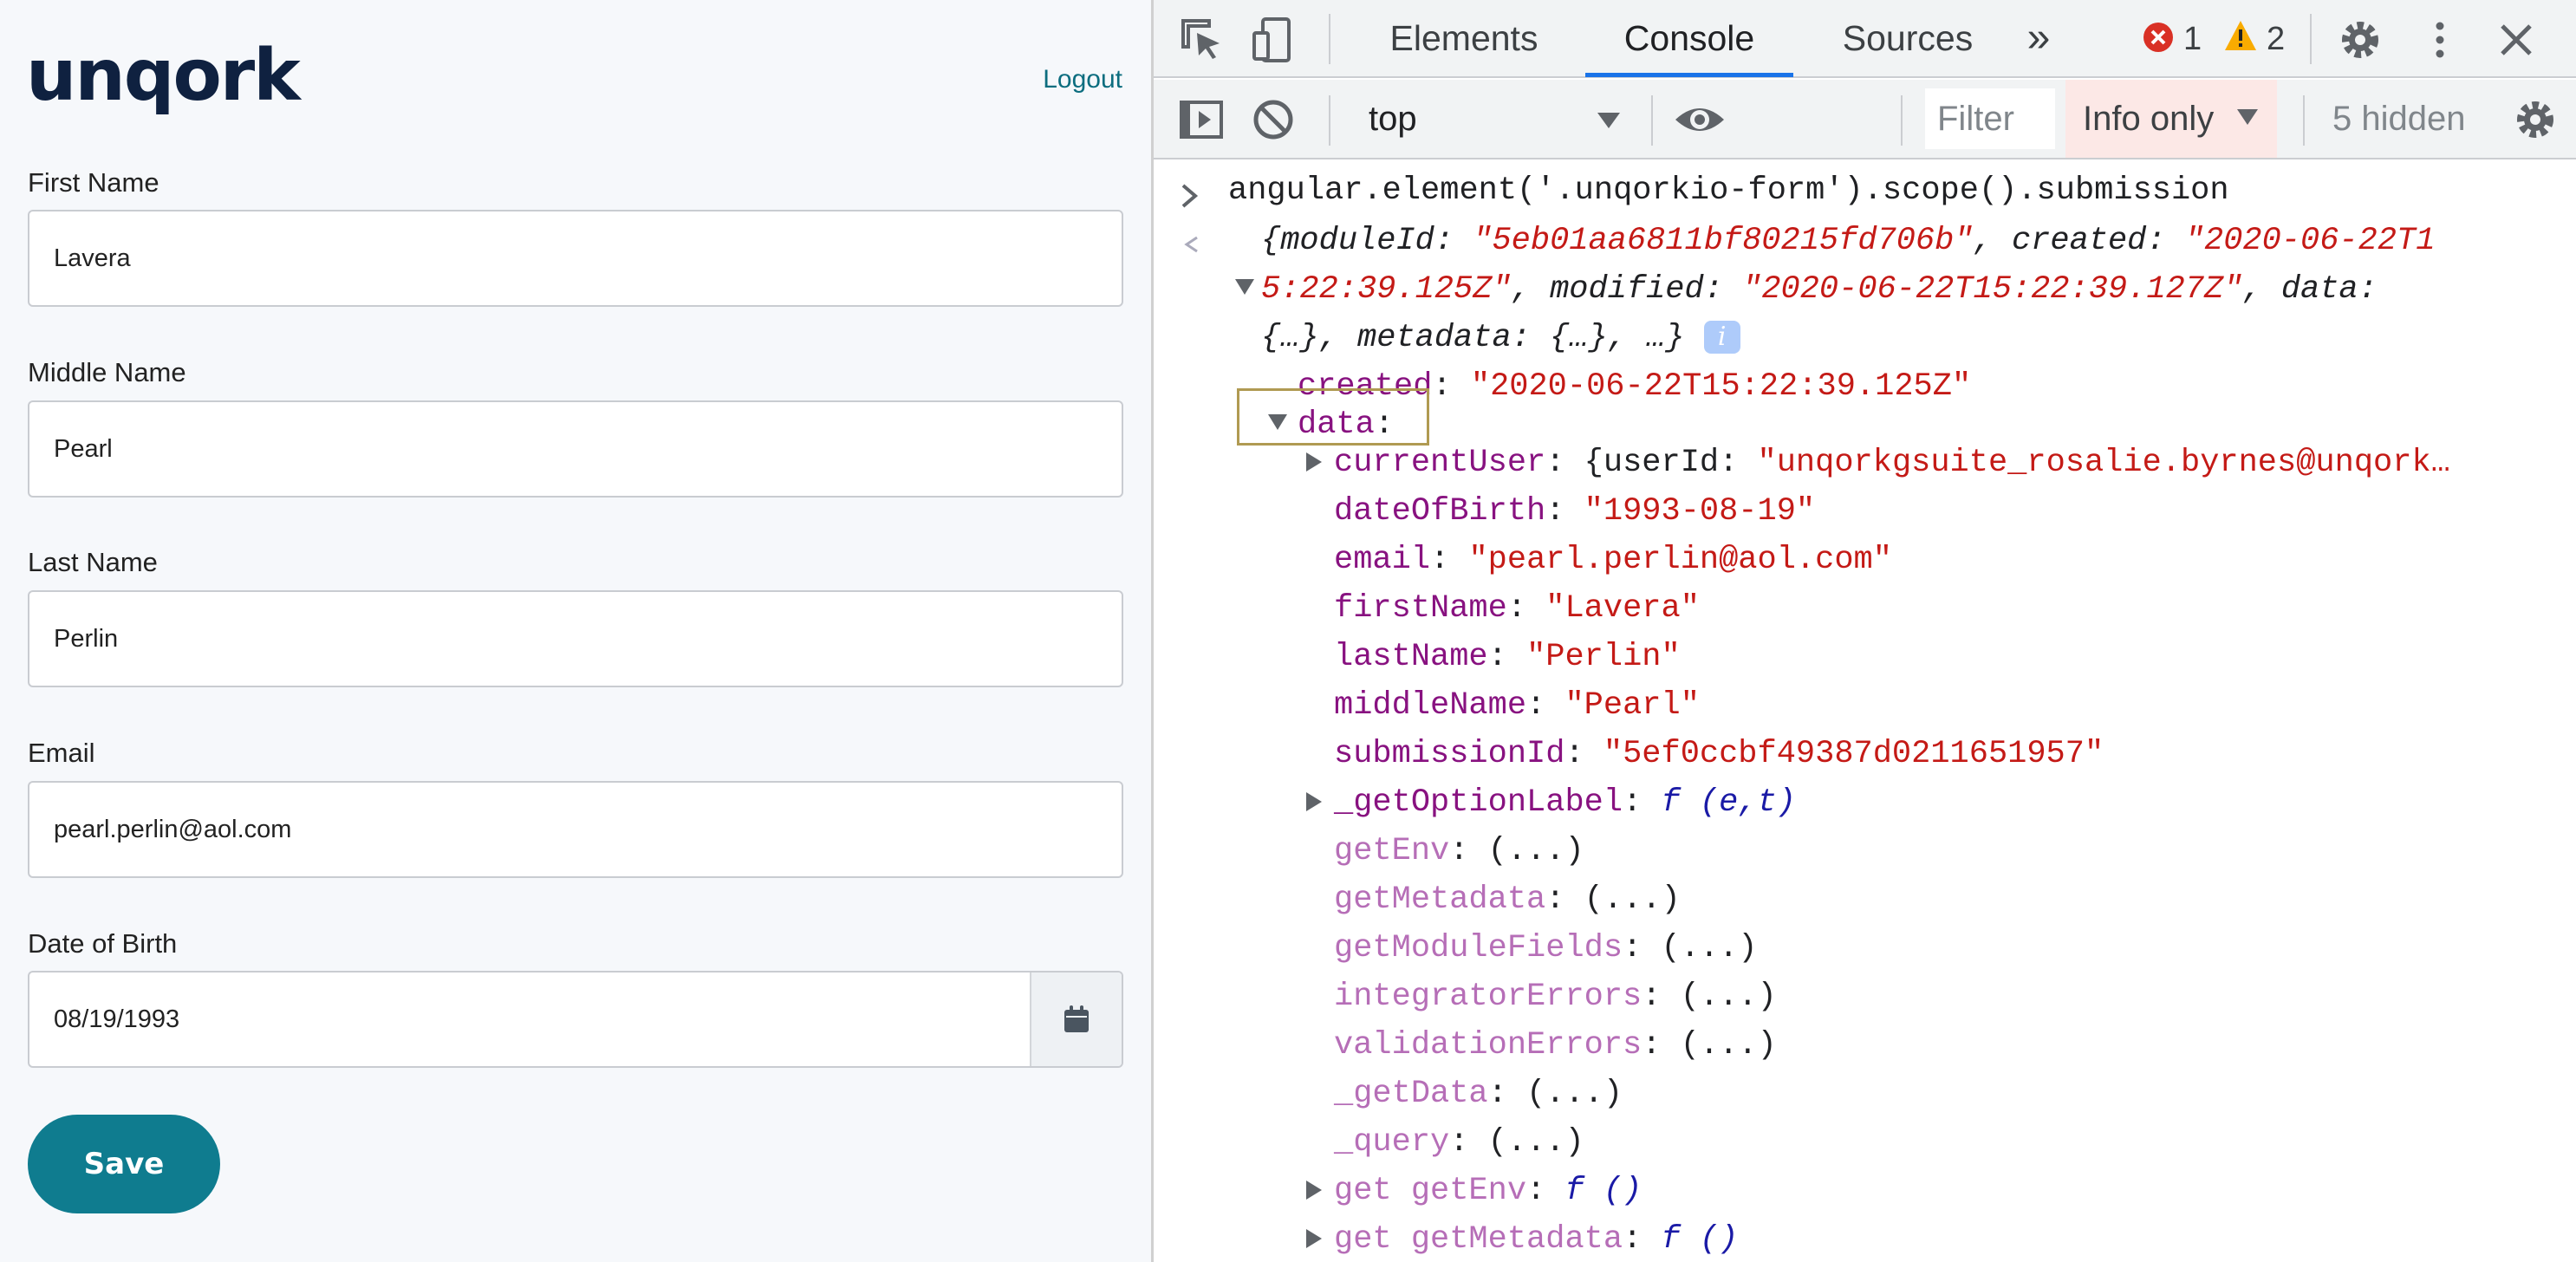  Describe the element at coordinates (2276, 39) in the screenshot. I see `warning-count: 2` at that location.